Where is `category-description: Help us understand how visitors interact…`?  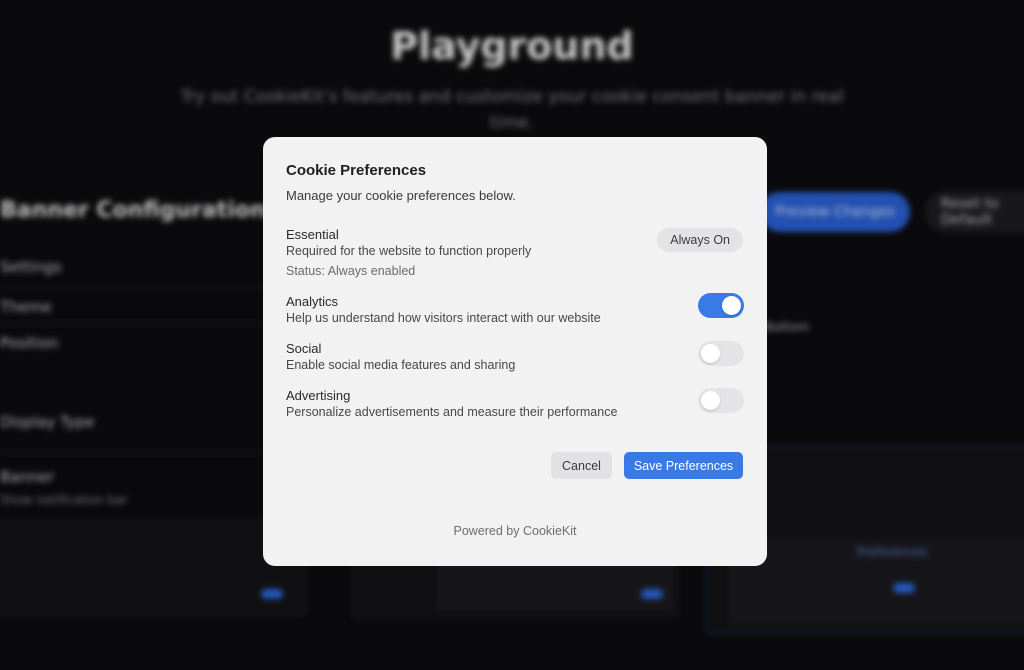
category-description: Help us understand how visitors interact… is located at coordinates (443, 318).